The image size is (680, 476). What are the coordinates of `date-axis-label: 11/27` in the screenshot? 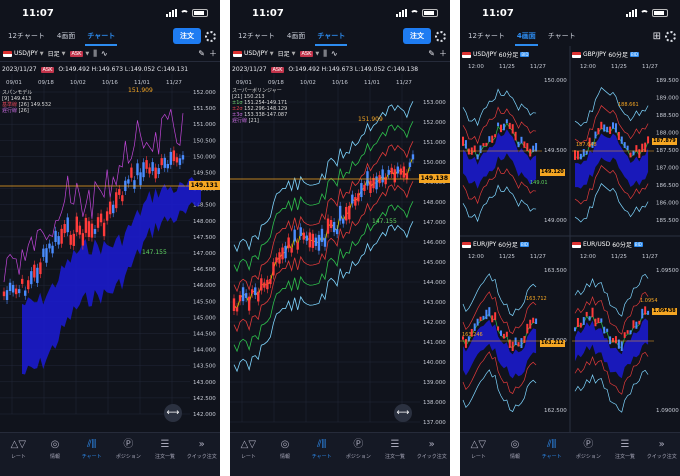 It's located at (174, 83).